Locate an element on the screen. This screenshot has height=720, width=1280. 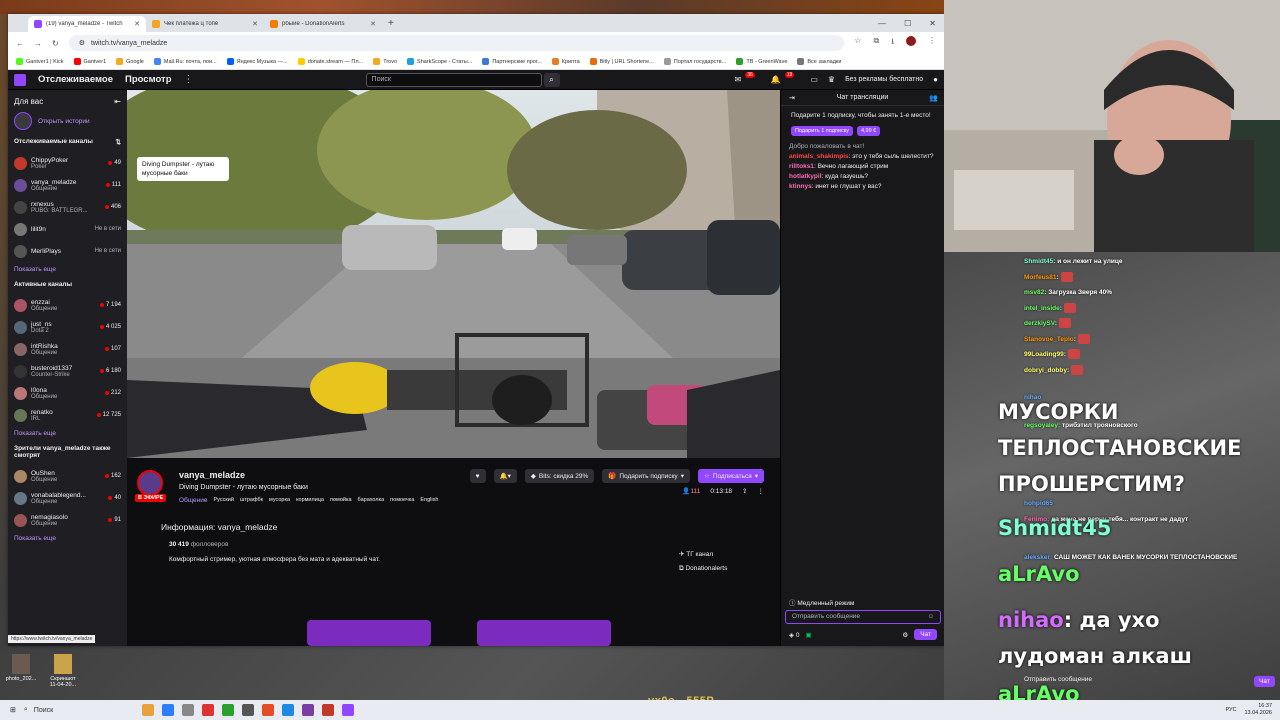
bookmark-item: TB - GreenWave is located at coordinates (761, 61).